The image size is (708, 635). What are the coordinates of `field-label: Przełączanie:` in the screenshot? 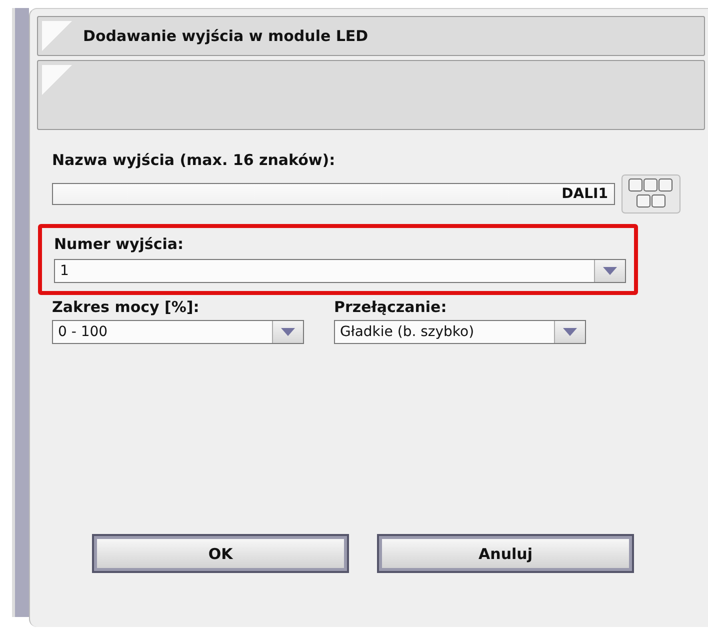 It's located at (390, 307).